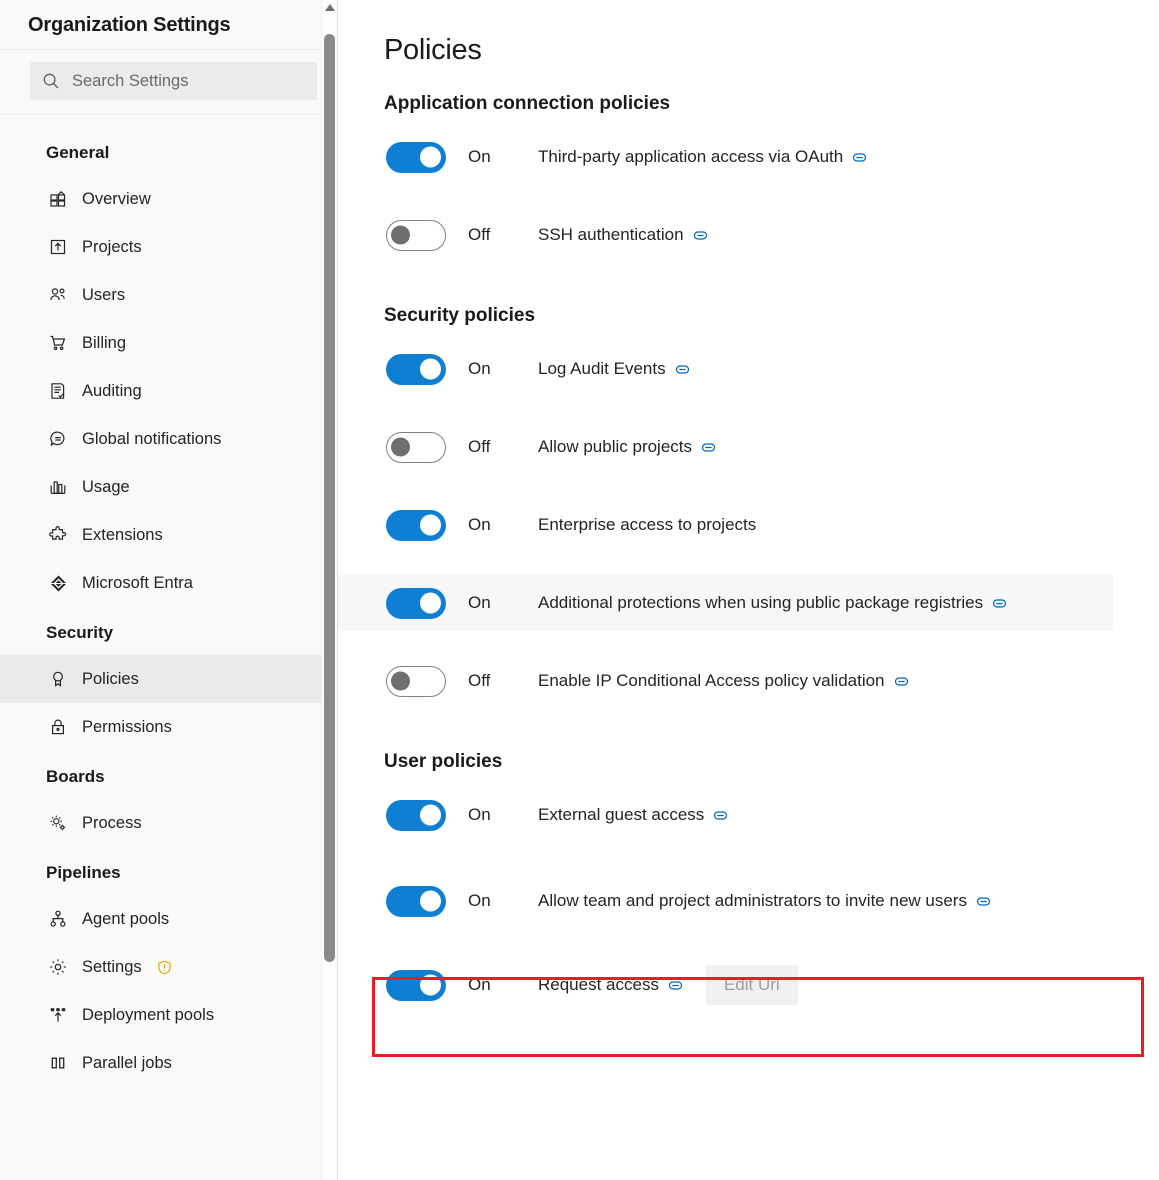 Image resolution: width=1159 pixels, height=1180 pixels. I want to click on sidebar-item-global-notifications: Global notifications, so click(168, 439).